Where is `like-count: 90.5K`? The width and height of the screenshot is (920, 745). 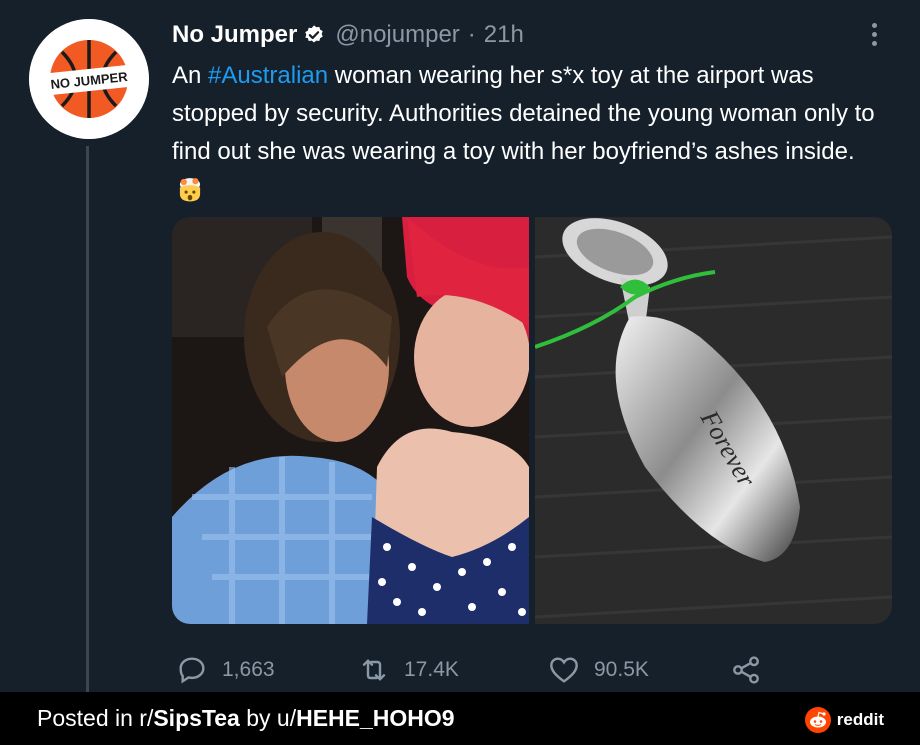 like-count: 90.5K is located at coordinates (621, 669).